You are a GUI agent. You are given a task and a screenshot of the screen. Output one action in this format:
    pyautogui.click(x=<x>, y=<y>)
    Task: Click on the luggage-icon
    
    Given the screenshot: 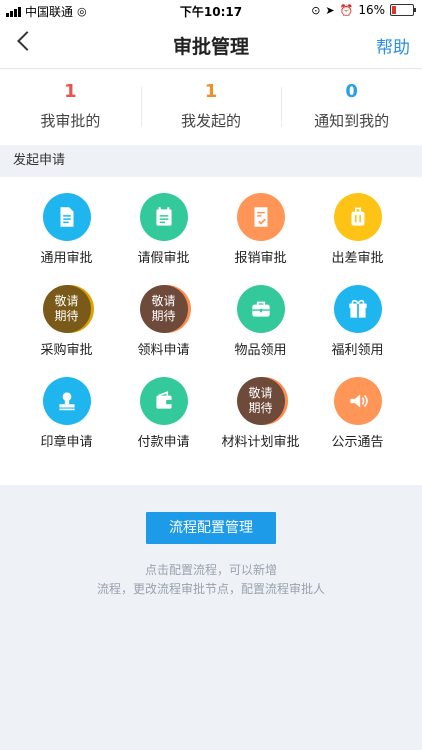 What is the action you would take?
    pyautogui.click(x=357, y=217)
    